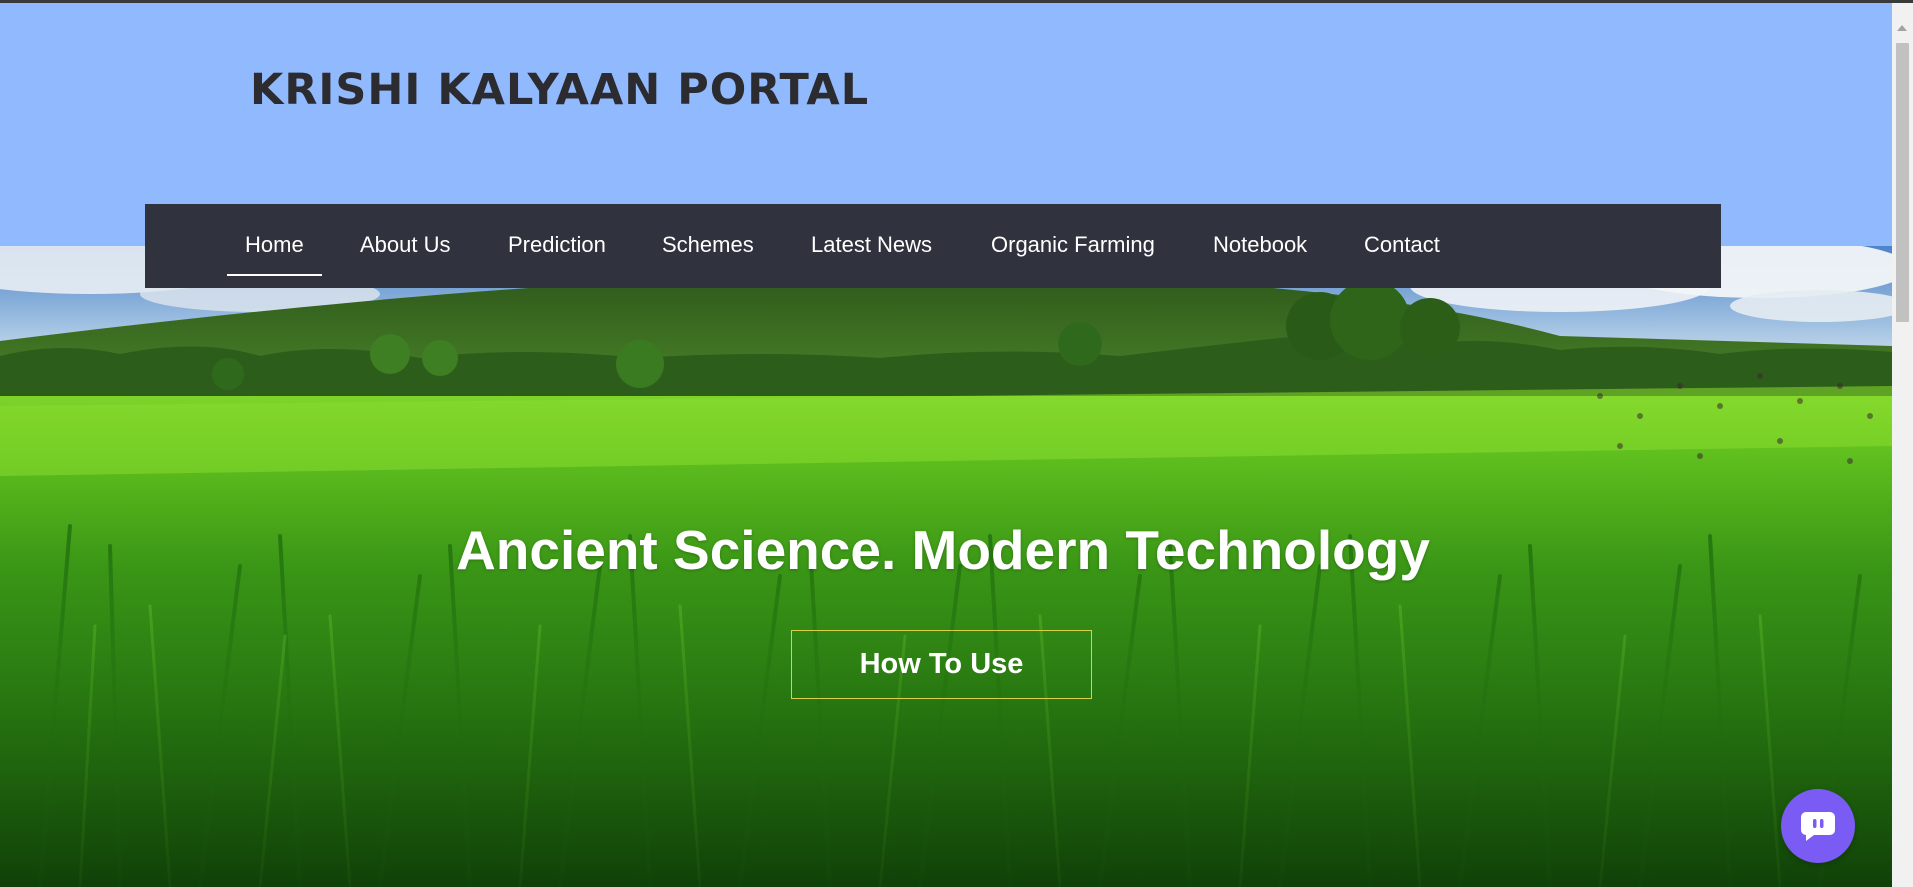 This screenshot has height=887, width=1913. I want to click on nav-item-latest-news: Latest News, so click(871, 246).